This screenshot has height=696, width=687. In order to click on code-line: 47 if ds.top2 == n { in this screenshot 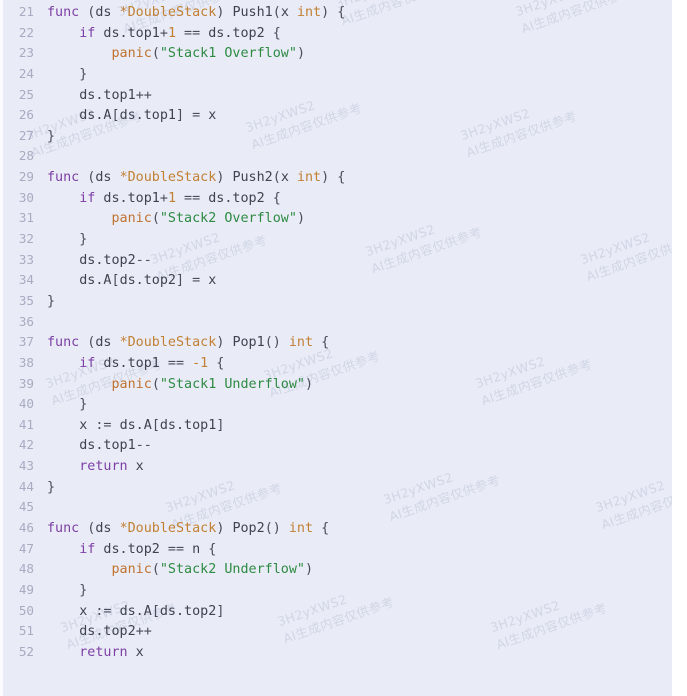, I will do `click(337, 549)`.